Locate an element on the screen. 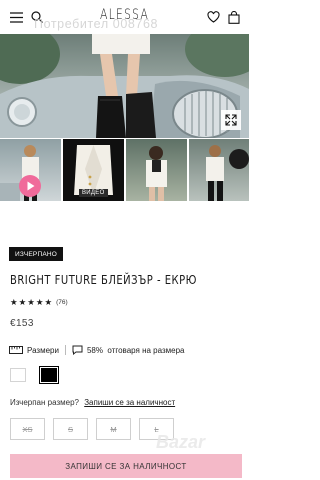 The width and height of the screenshot is (320, 480). watermark: Потребител 008768 is located at coordinates (96, 24).